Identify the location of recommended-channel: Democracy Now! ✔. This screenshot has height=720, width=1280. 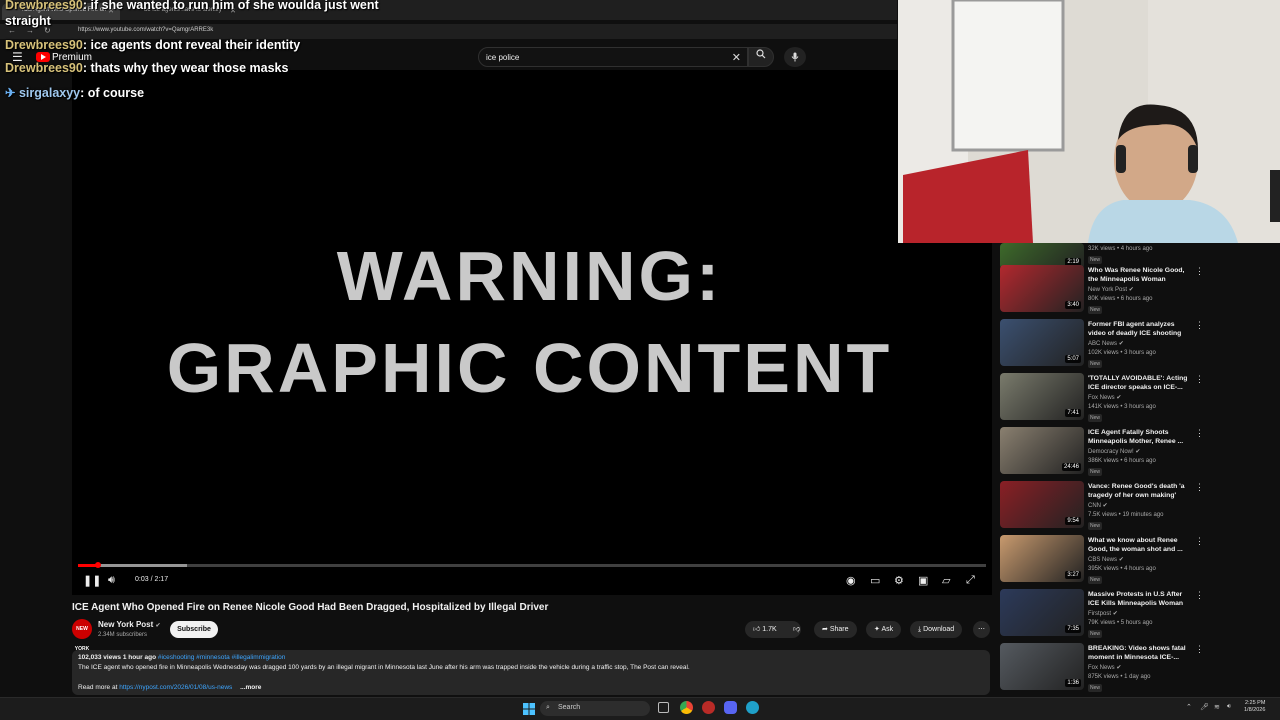
(1114, 451).